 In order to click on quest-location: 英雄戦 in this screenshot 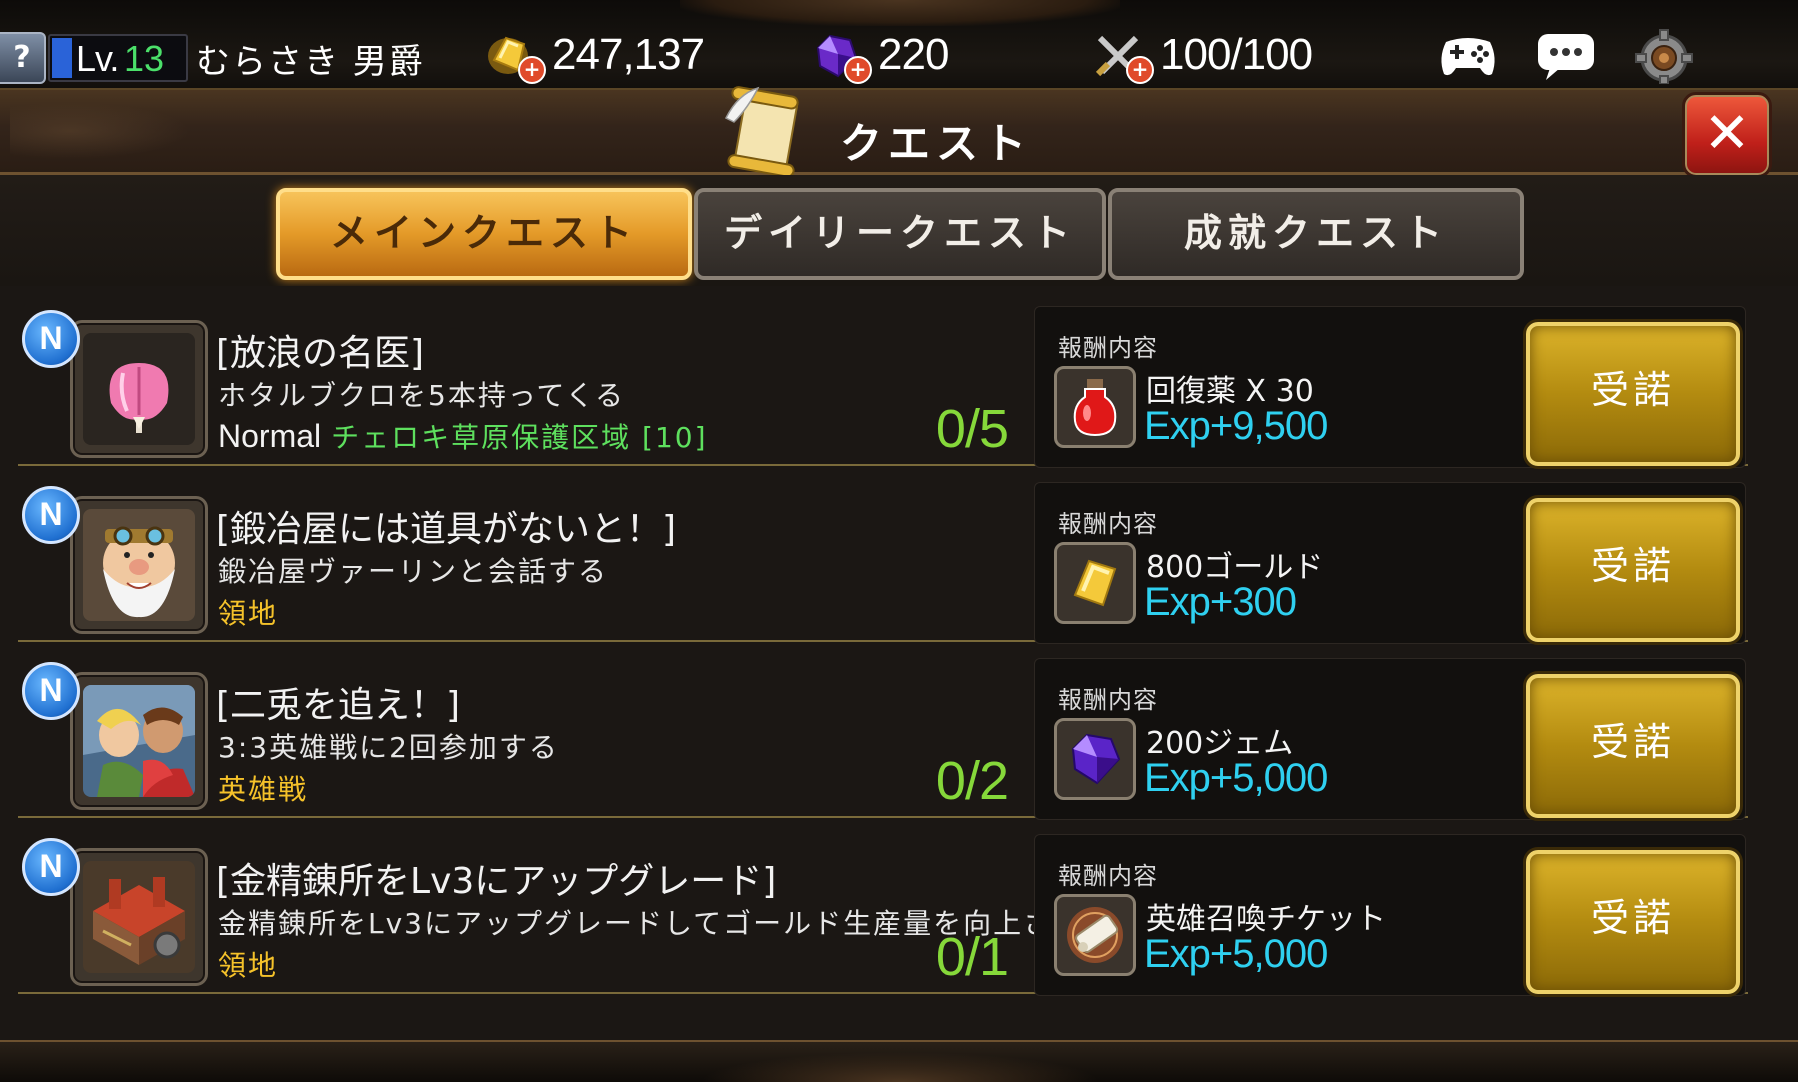, I will do `click(263, 788)`.